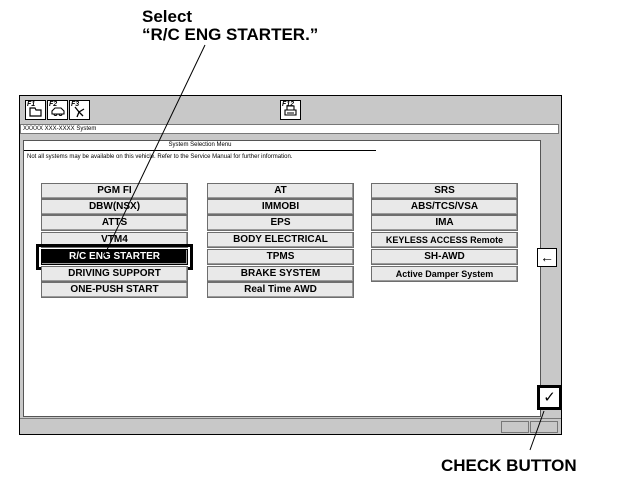 The image size is (620, 484). What do you see at coordinates (547, 257) in the screenshot?
I see `back-arrow-button: ←` at bounding box center [547, 257].